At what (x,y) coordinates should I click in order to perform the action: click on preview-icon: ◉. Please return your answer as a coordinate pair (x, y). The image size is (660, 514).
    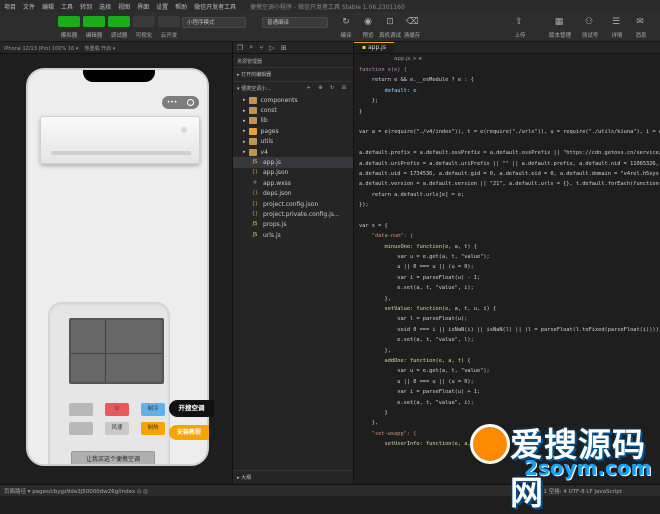
    Looking at the image, I should click on (368, 22).